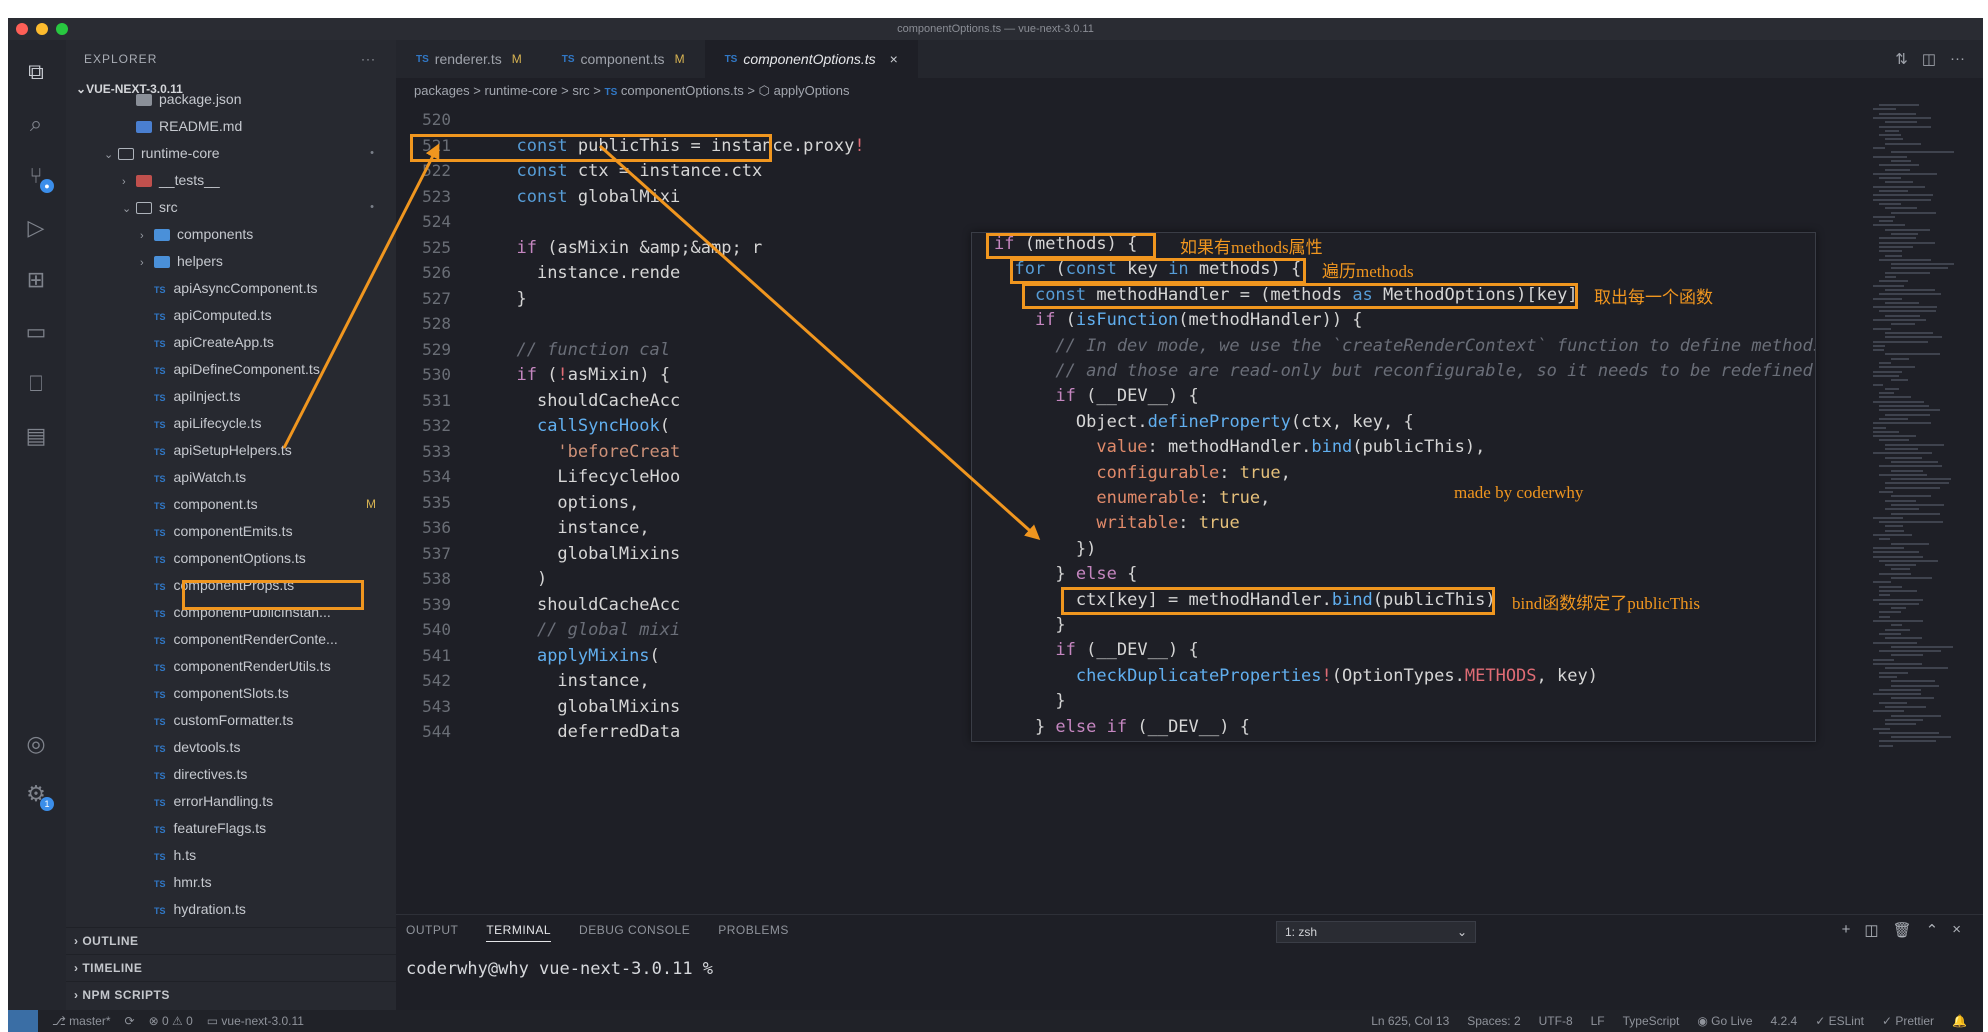  What do you see at coordinates (231, 504) in the screenshot?
I see `file-tree-item: TS component.ts M` at bounding box center [231, 504].